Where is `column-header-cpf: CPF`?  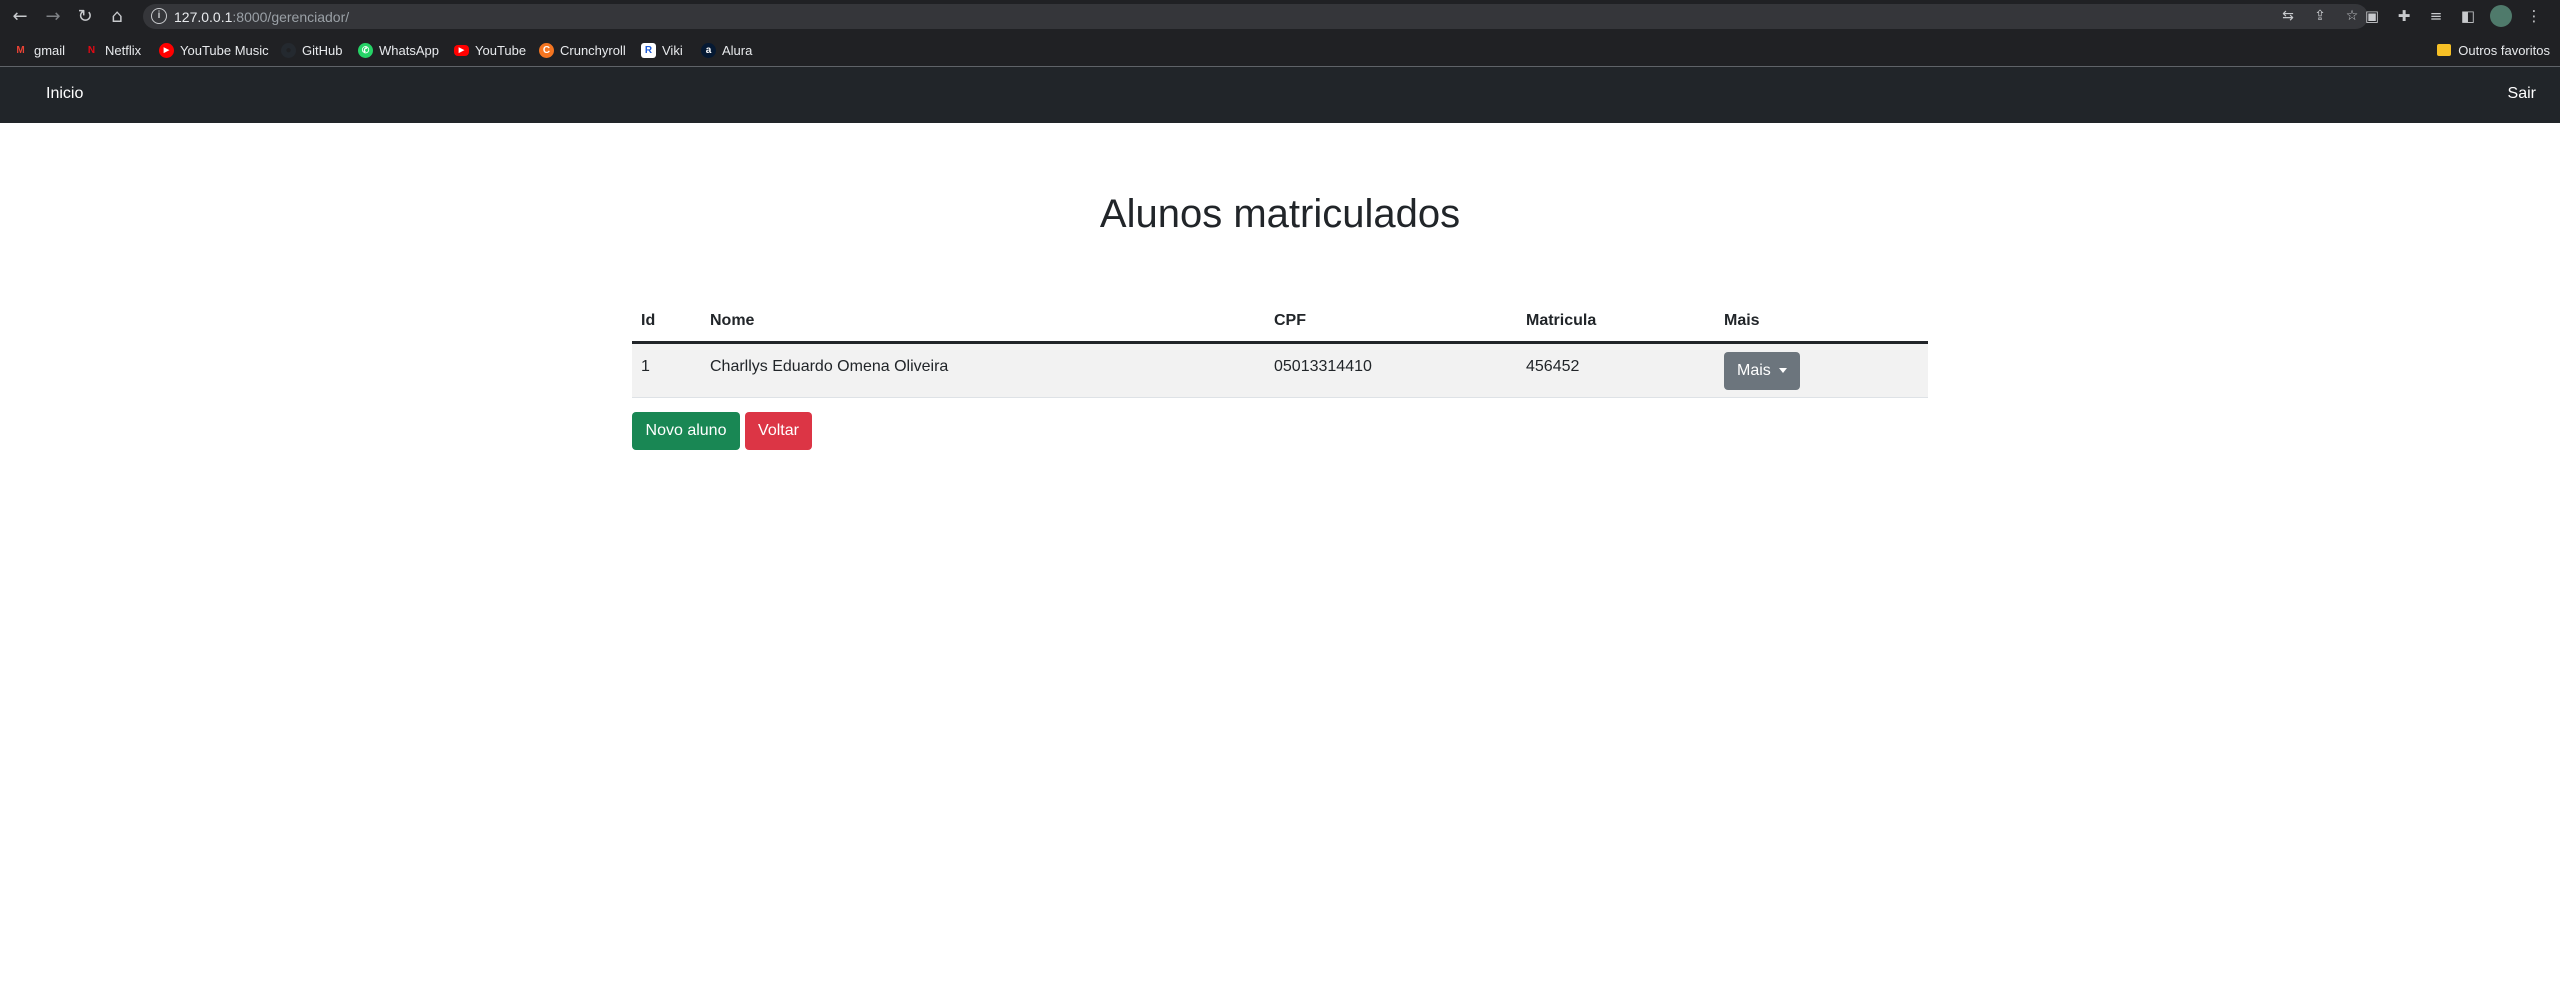
column-header-cpf: CPF is located at coordinates (1391, 322).